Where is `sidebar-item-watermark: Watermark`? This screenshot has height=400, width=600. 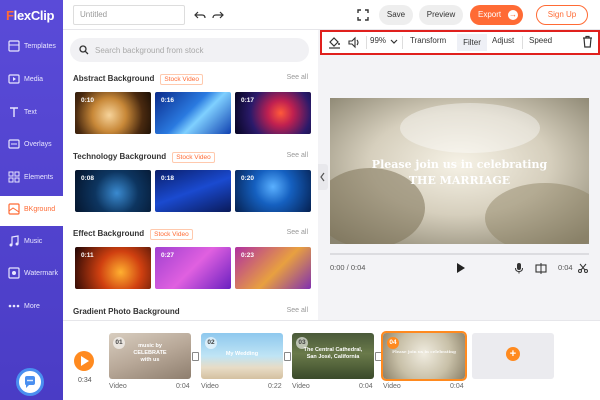 sidebar-item-watermark: Watermark is located at coordinates (31, 275).